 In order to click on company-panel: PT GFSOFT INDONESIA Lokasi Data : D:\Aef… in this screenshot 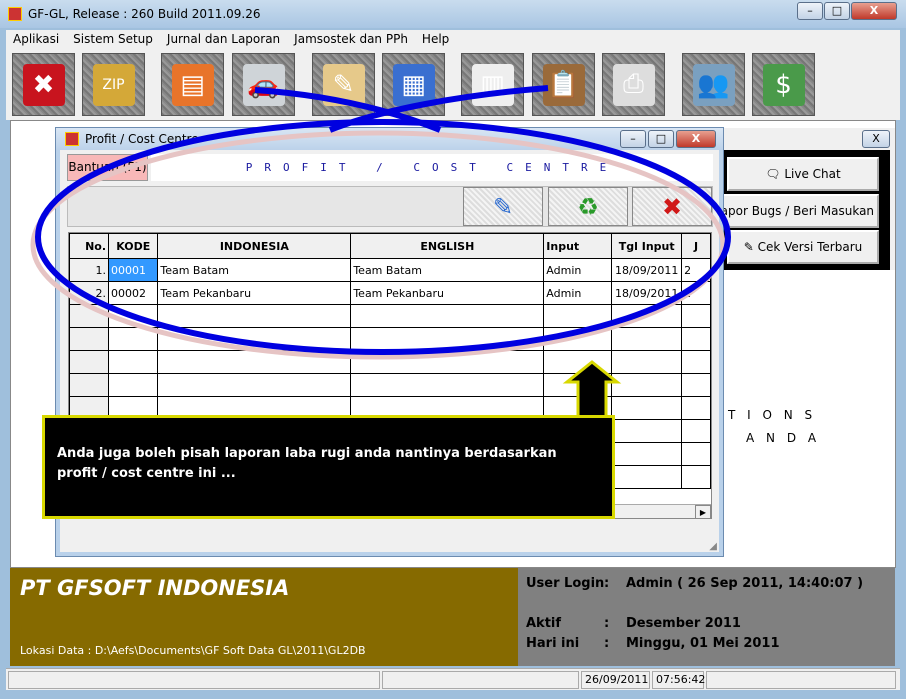, I will do `click(264, 617)`.